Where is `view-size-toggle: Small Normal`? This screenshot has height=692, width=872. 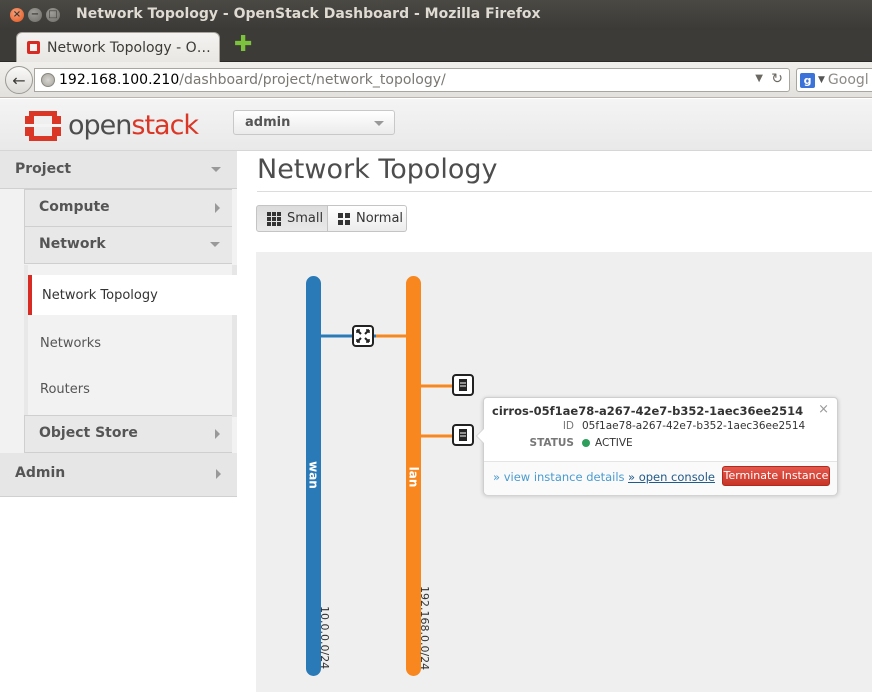
view-size-toggle: Small Normal is located at coordinates (331, 218).